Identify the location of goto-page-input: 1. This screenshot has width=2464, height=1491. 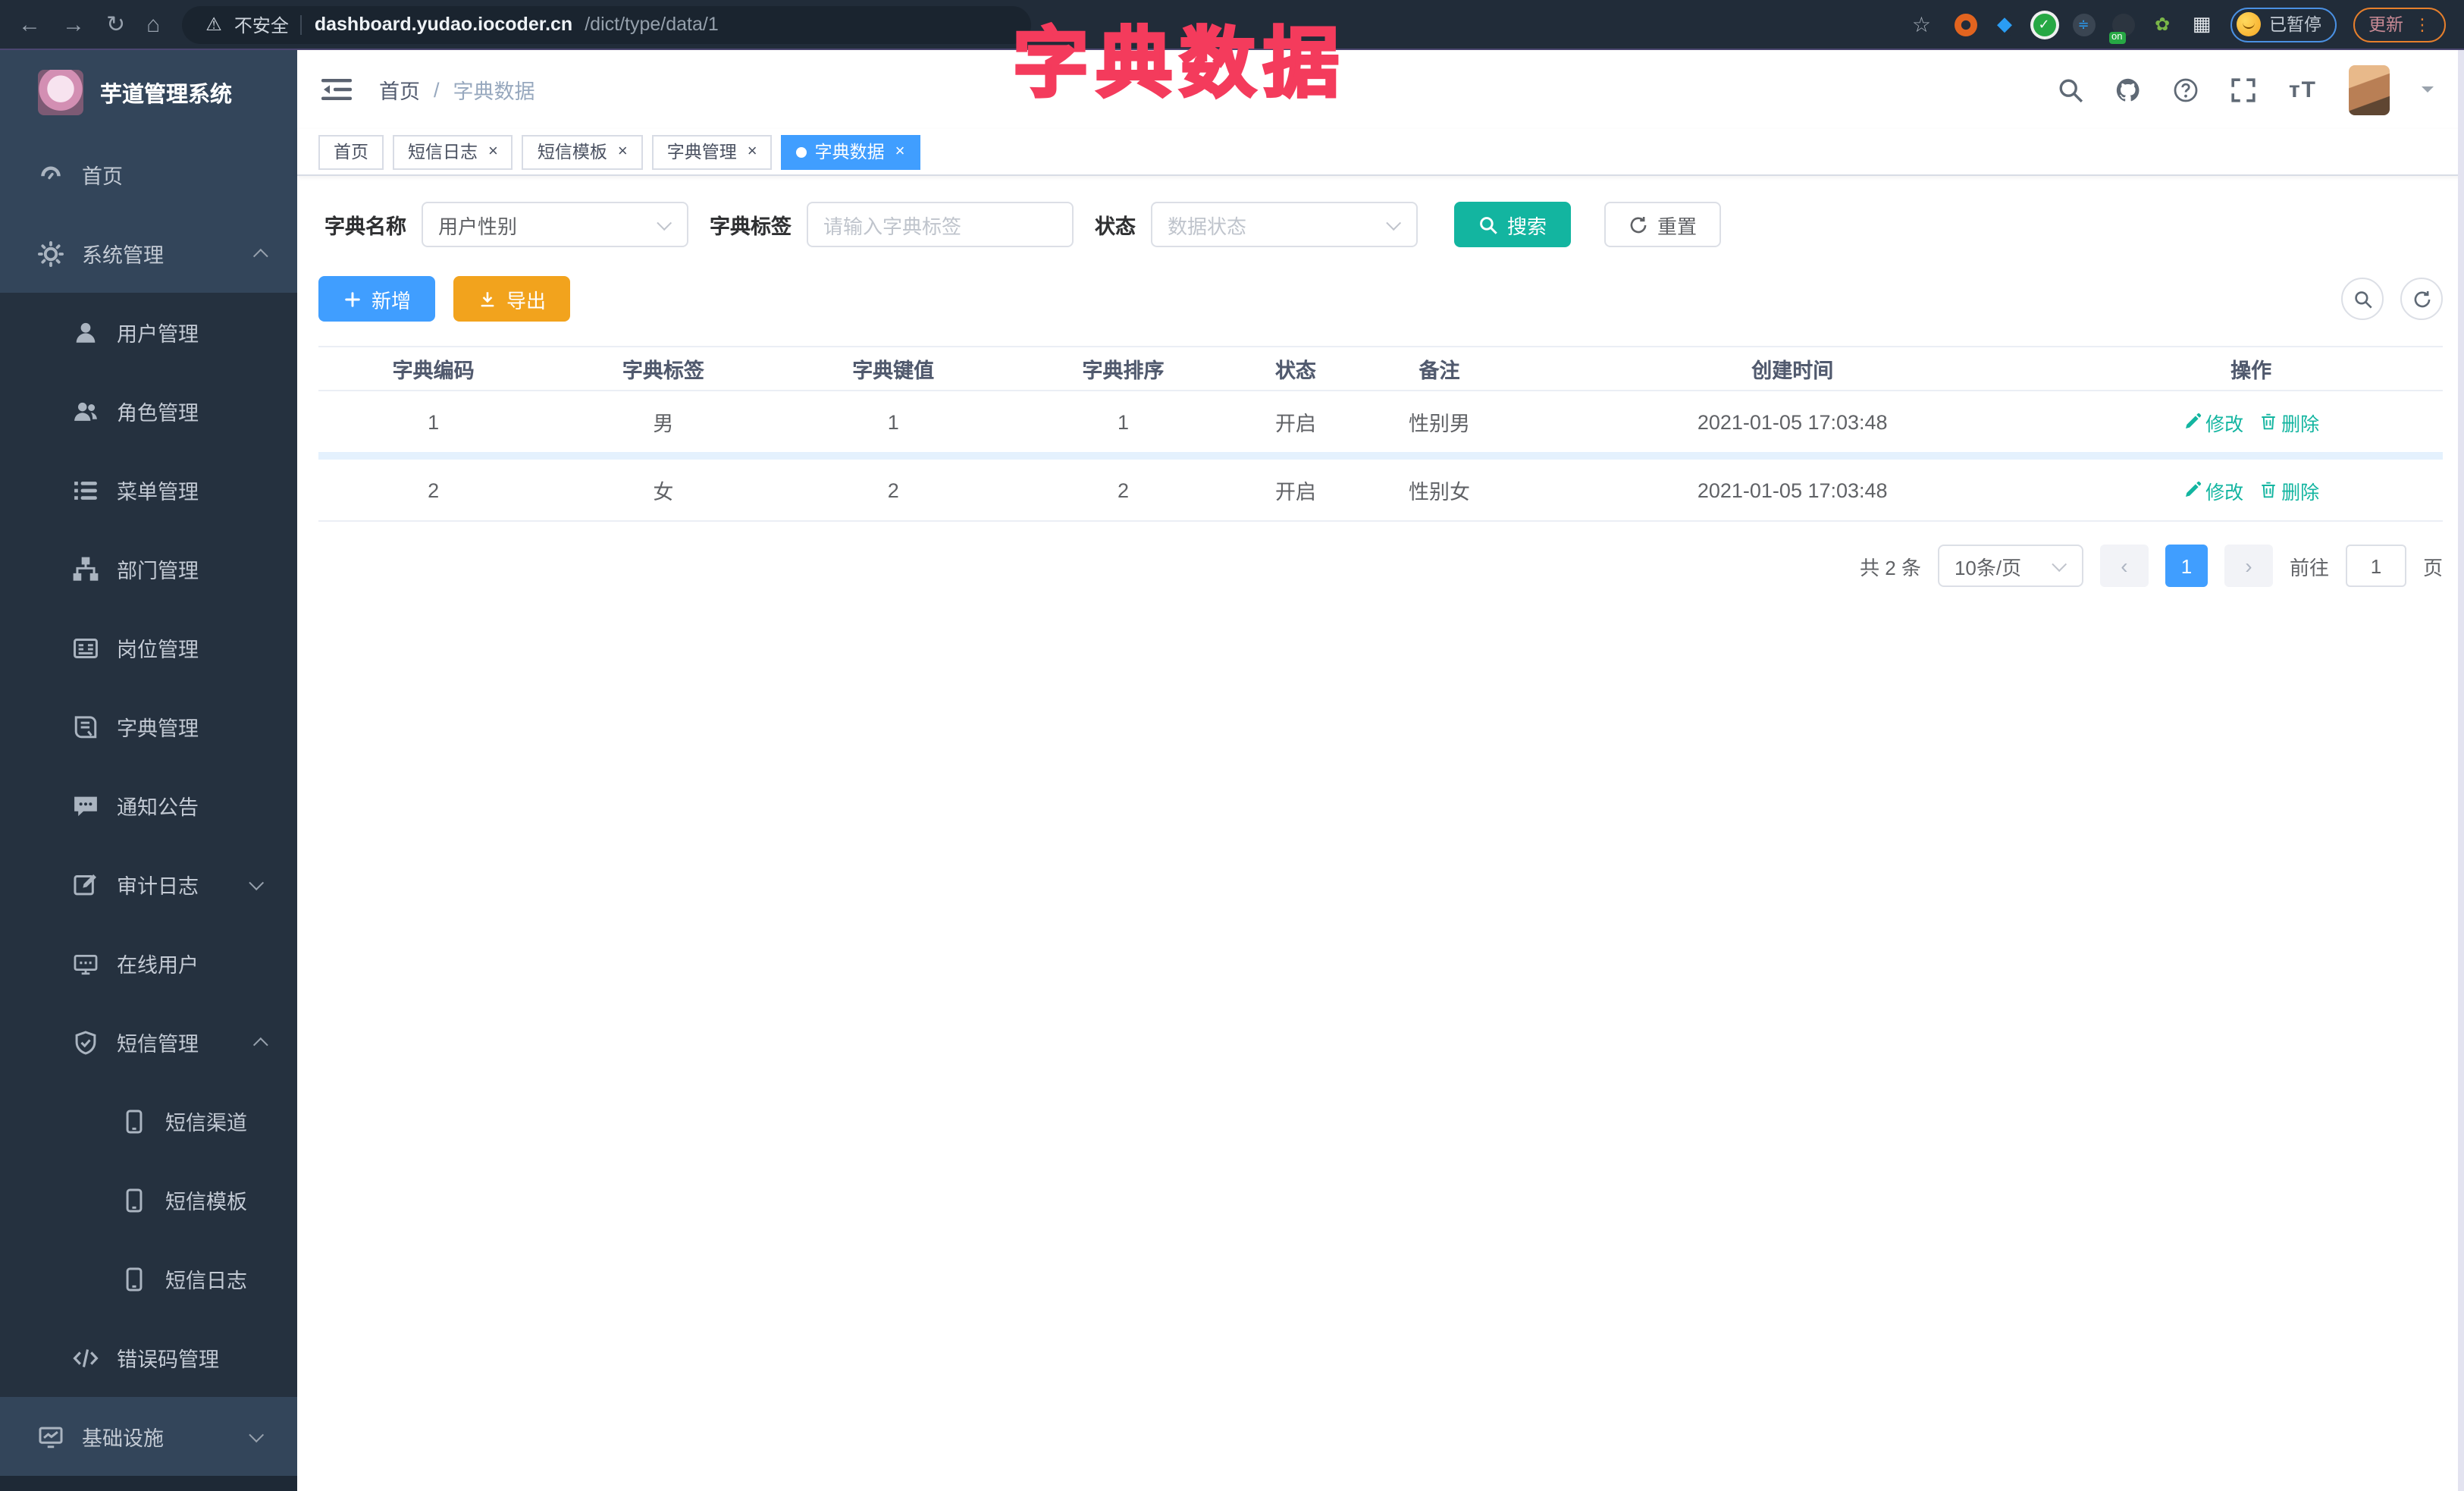
(2375, 566).